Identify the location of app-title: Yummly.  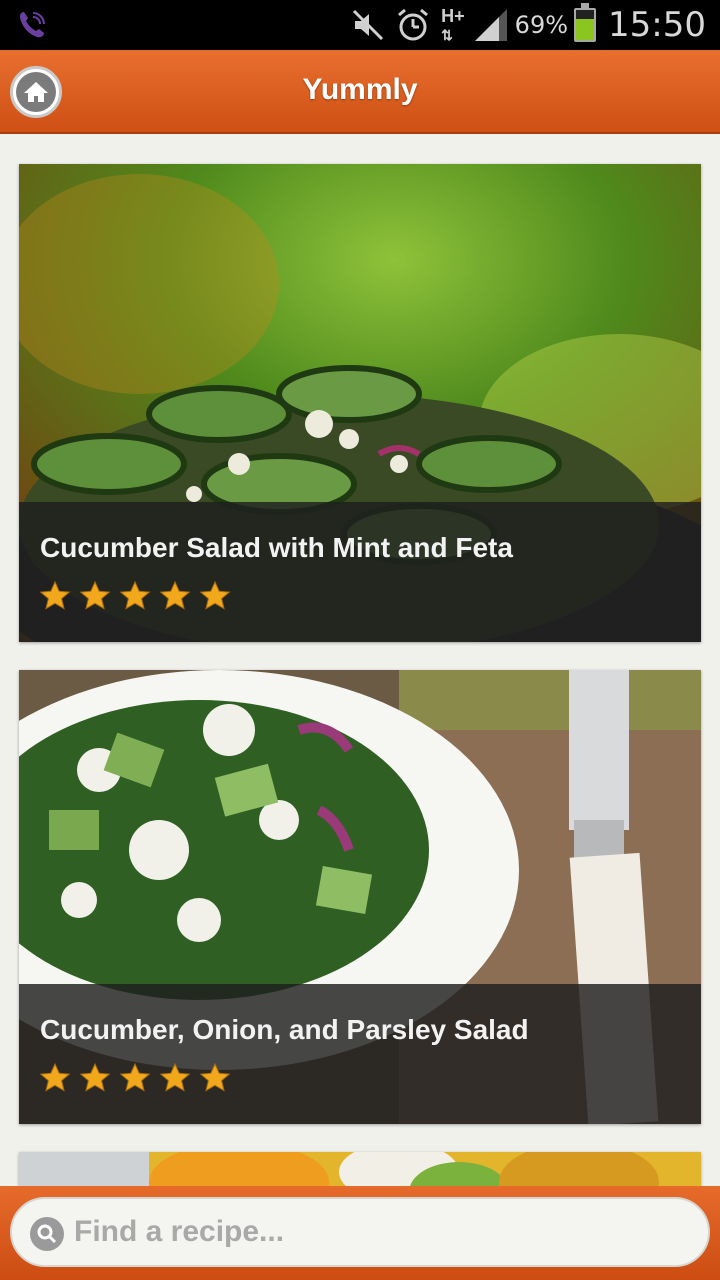
(360, 89).